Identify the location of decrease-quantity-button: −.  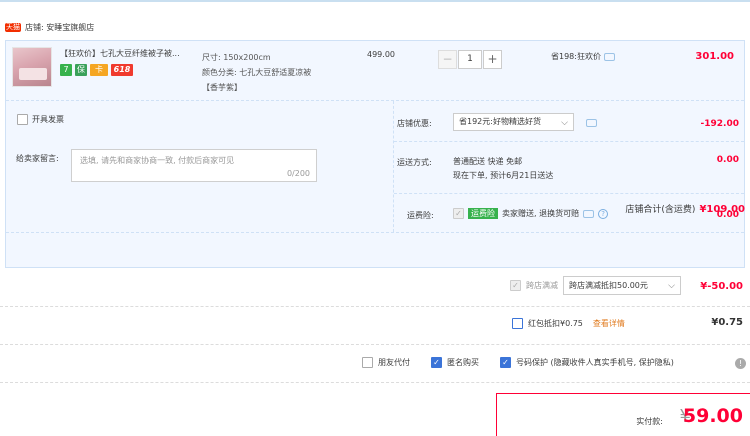
(447, 59).